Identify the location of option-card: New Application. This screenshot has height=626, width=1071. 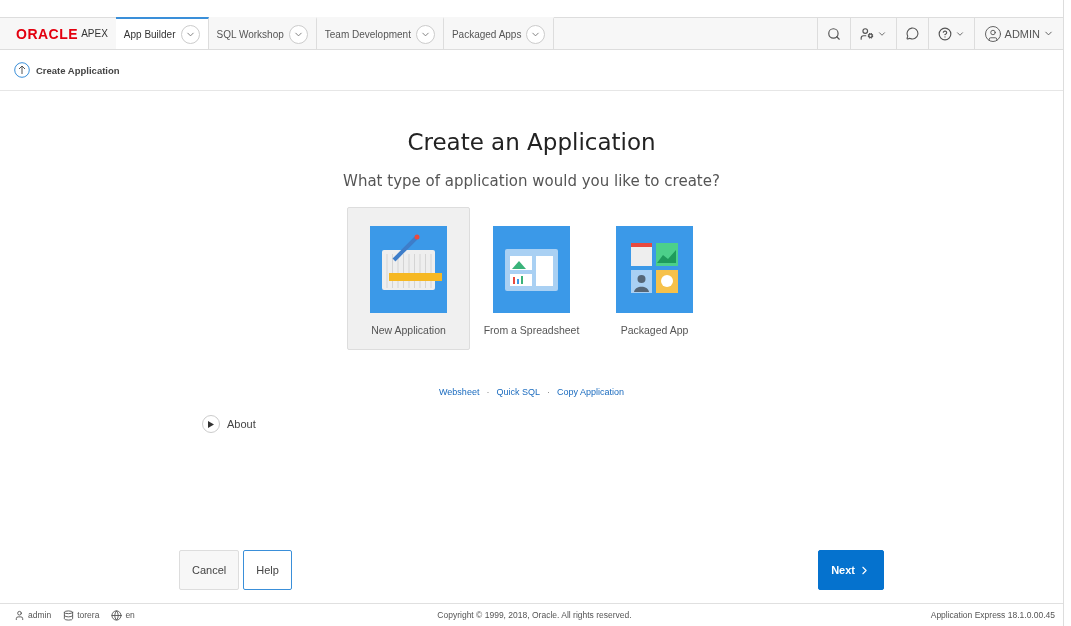
(408, 278).